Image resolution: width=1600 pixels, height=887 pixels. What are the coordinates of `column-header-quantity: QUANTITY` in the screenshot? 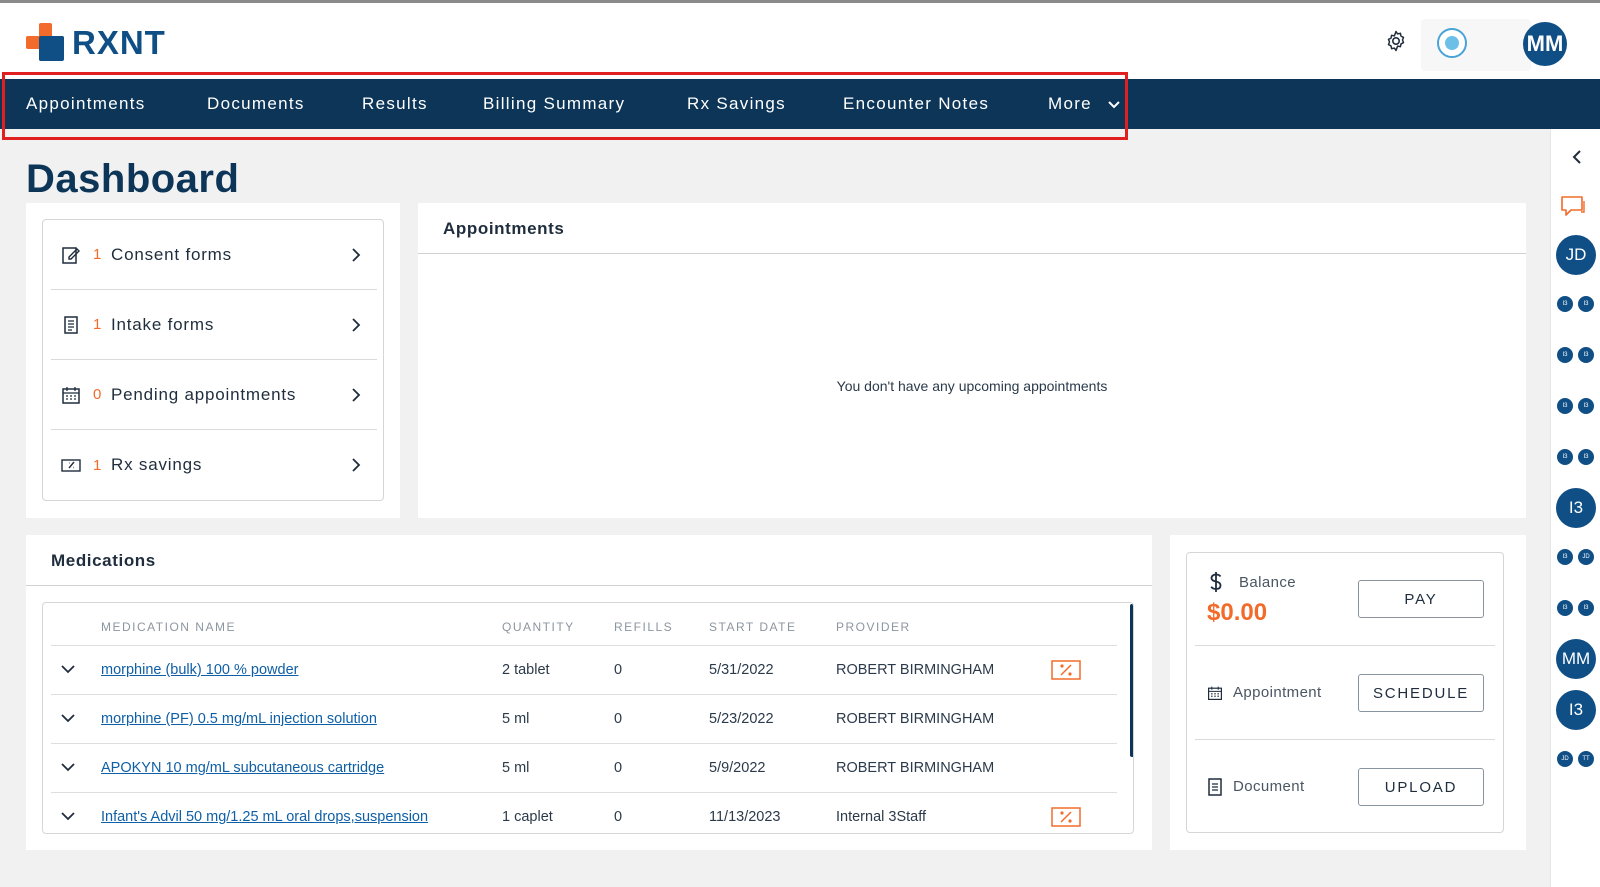 It's located at (538, 627).